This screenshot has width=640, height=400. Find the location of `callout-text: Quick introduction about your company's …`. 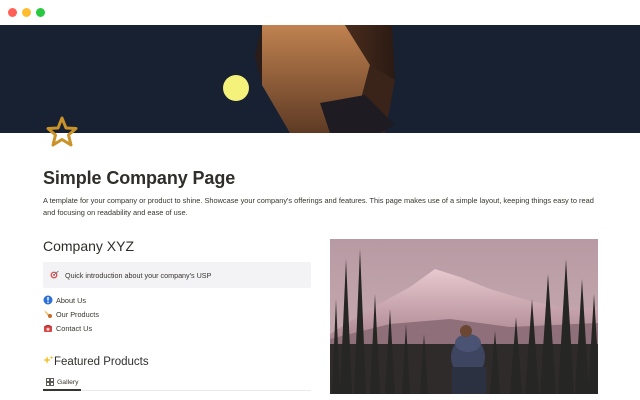

callout-text: Quick introduction about your company's … is located at coordinates (138, 275).